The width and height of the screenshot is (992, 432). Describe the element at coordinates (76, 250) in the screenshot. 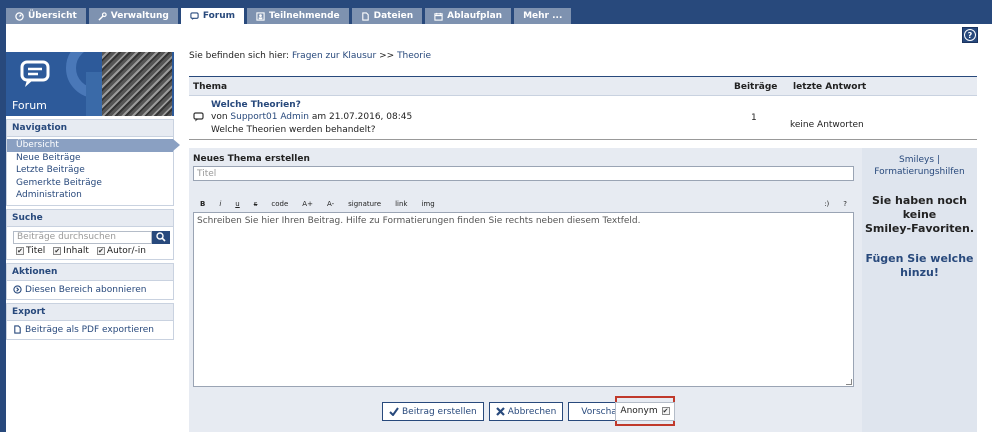

I see `option-label: Inhalt` at that location.